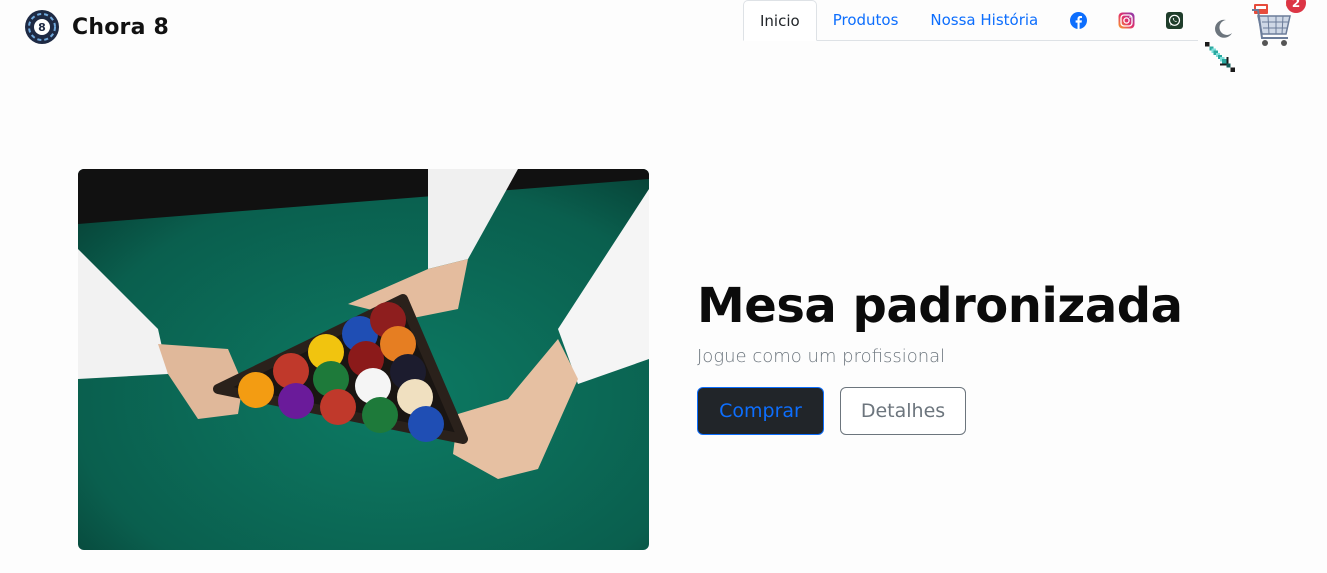  I want to click on tab-produtos: Produtos, so click(866, 20).